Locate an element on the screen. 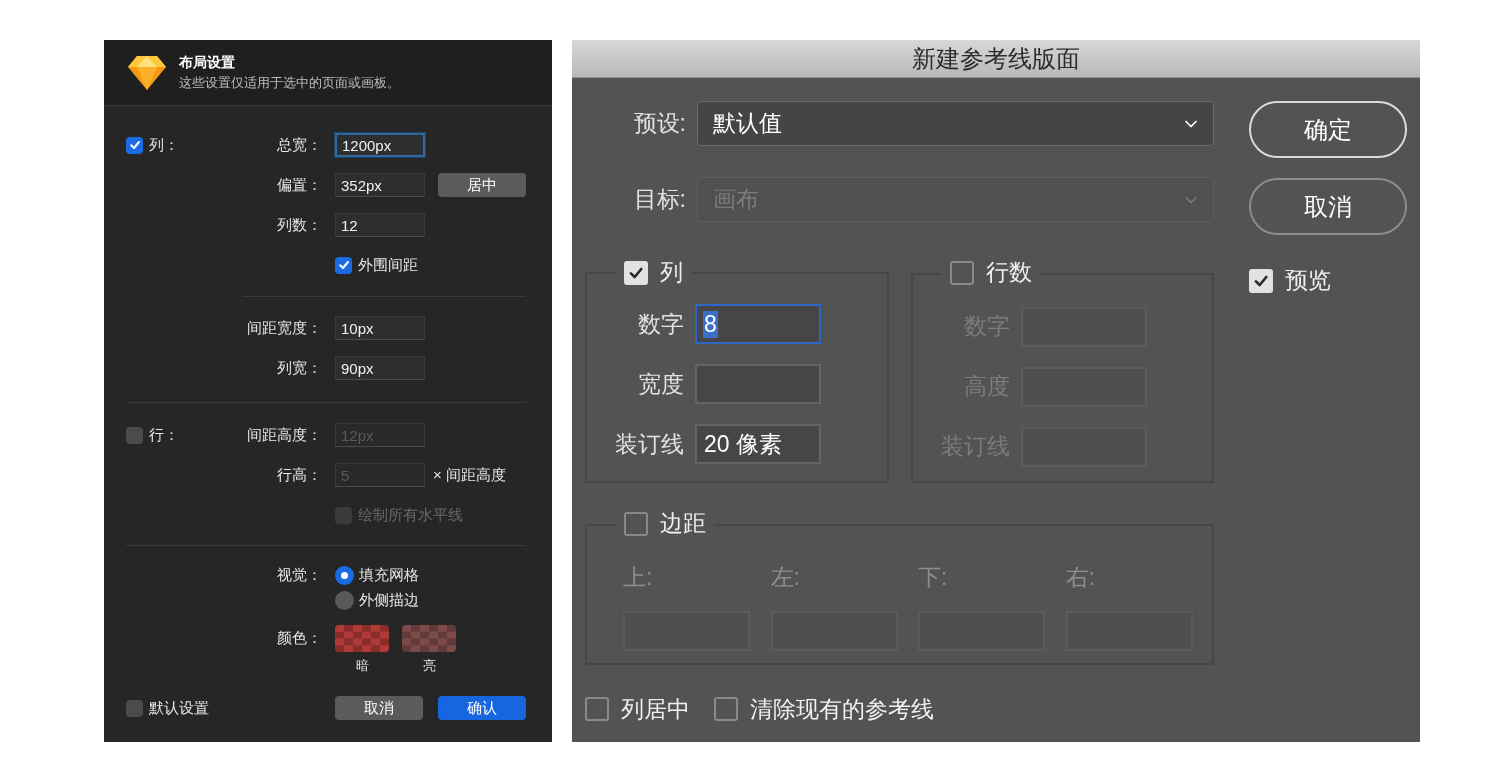 This screenshot has width=1500, height=780. dialog-title: 布局设置 is located at coordinates (207, 62).